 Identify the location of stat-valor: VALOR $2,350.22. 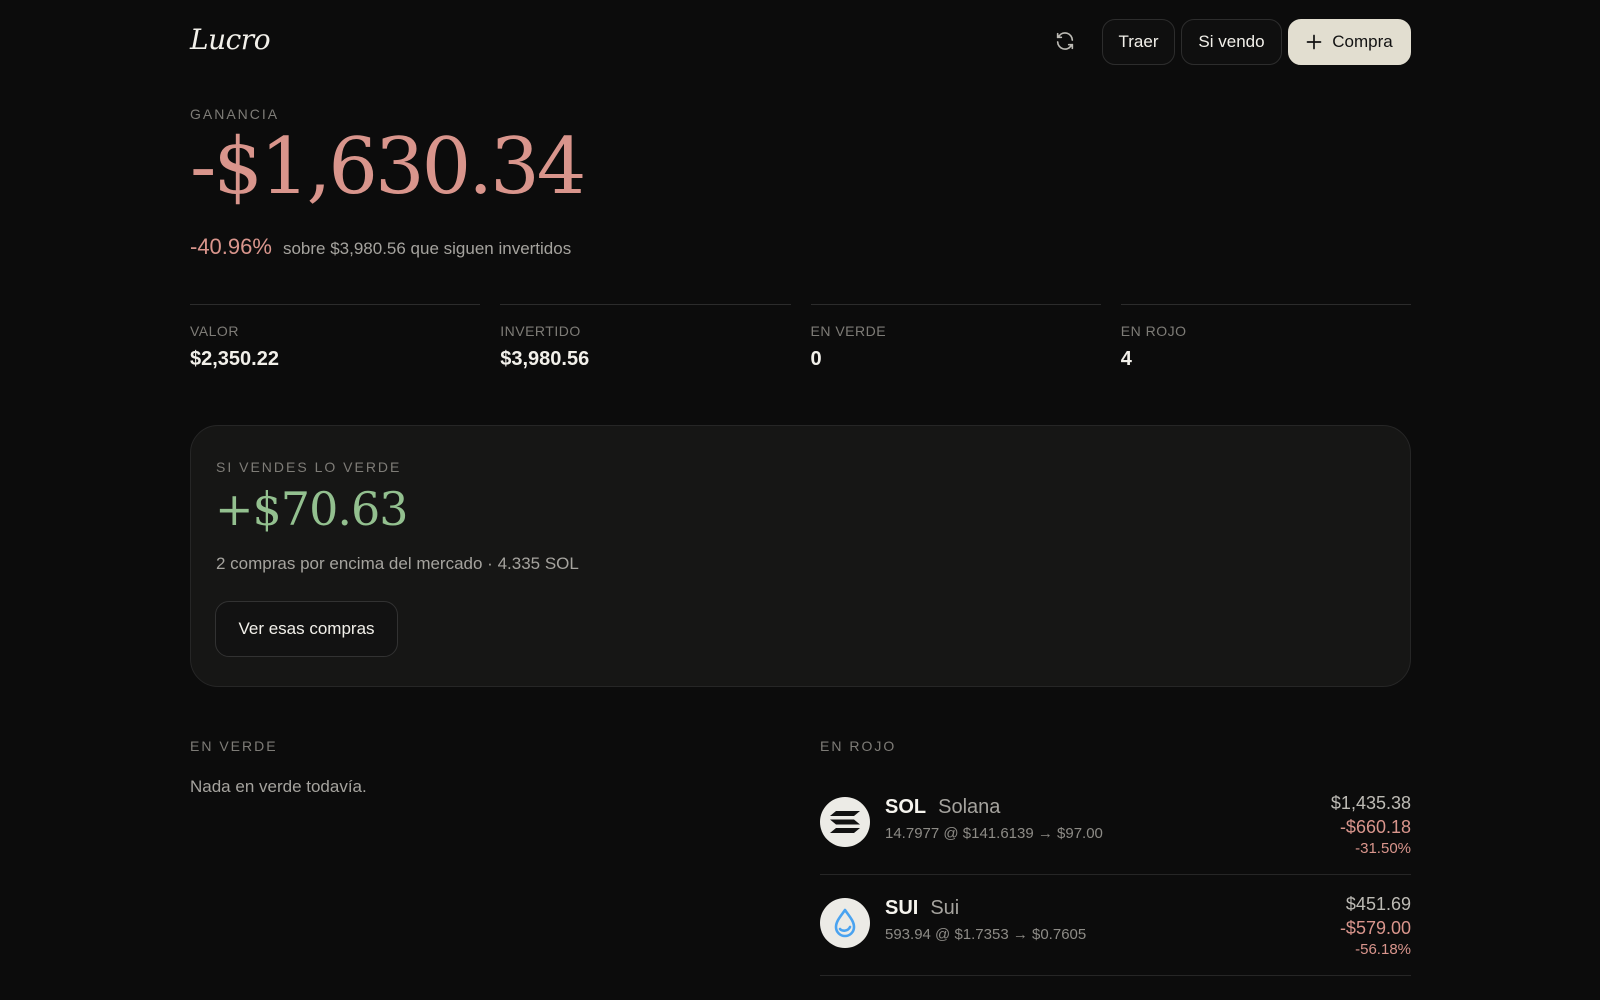
(335, 337).